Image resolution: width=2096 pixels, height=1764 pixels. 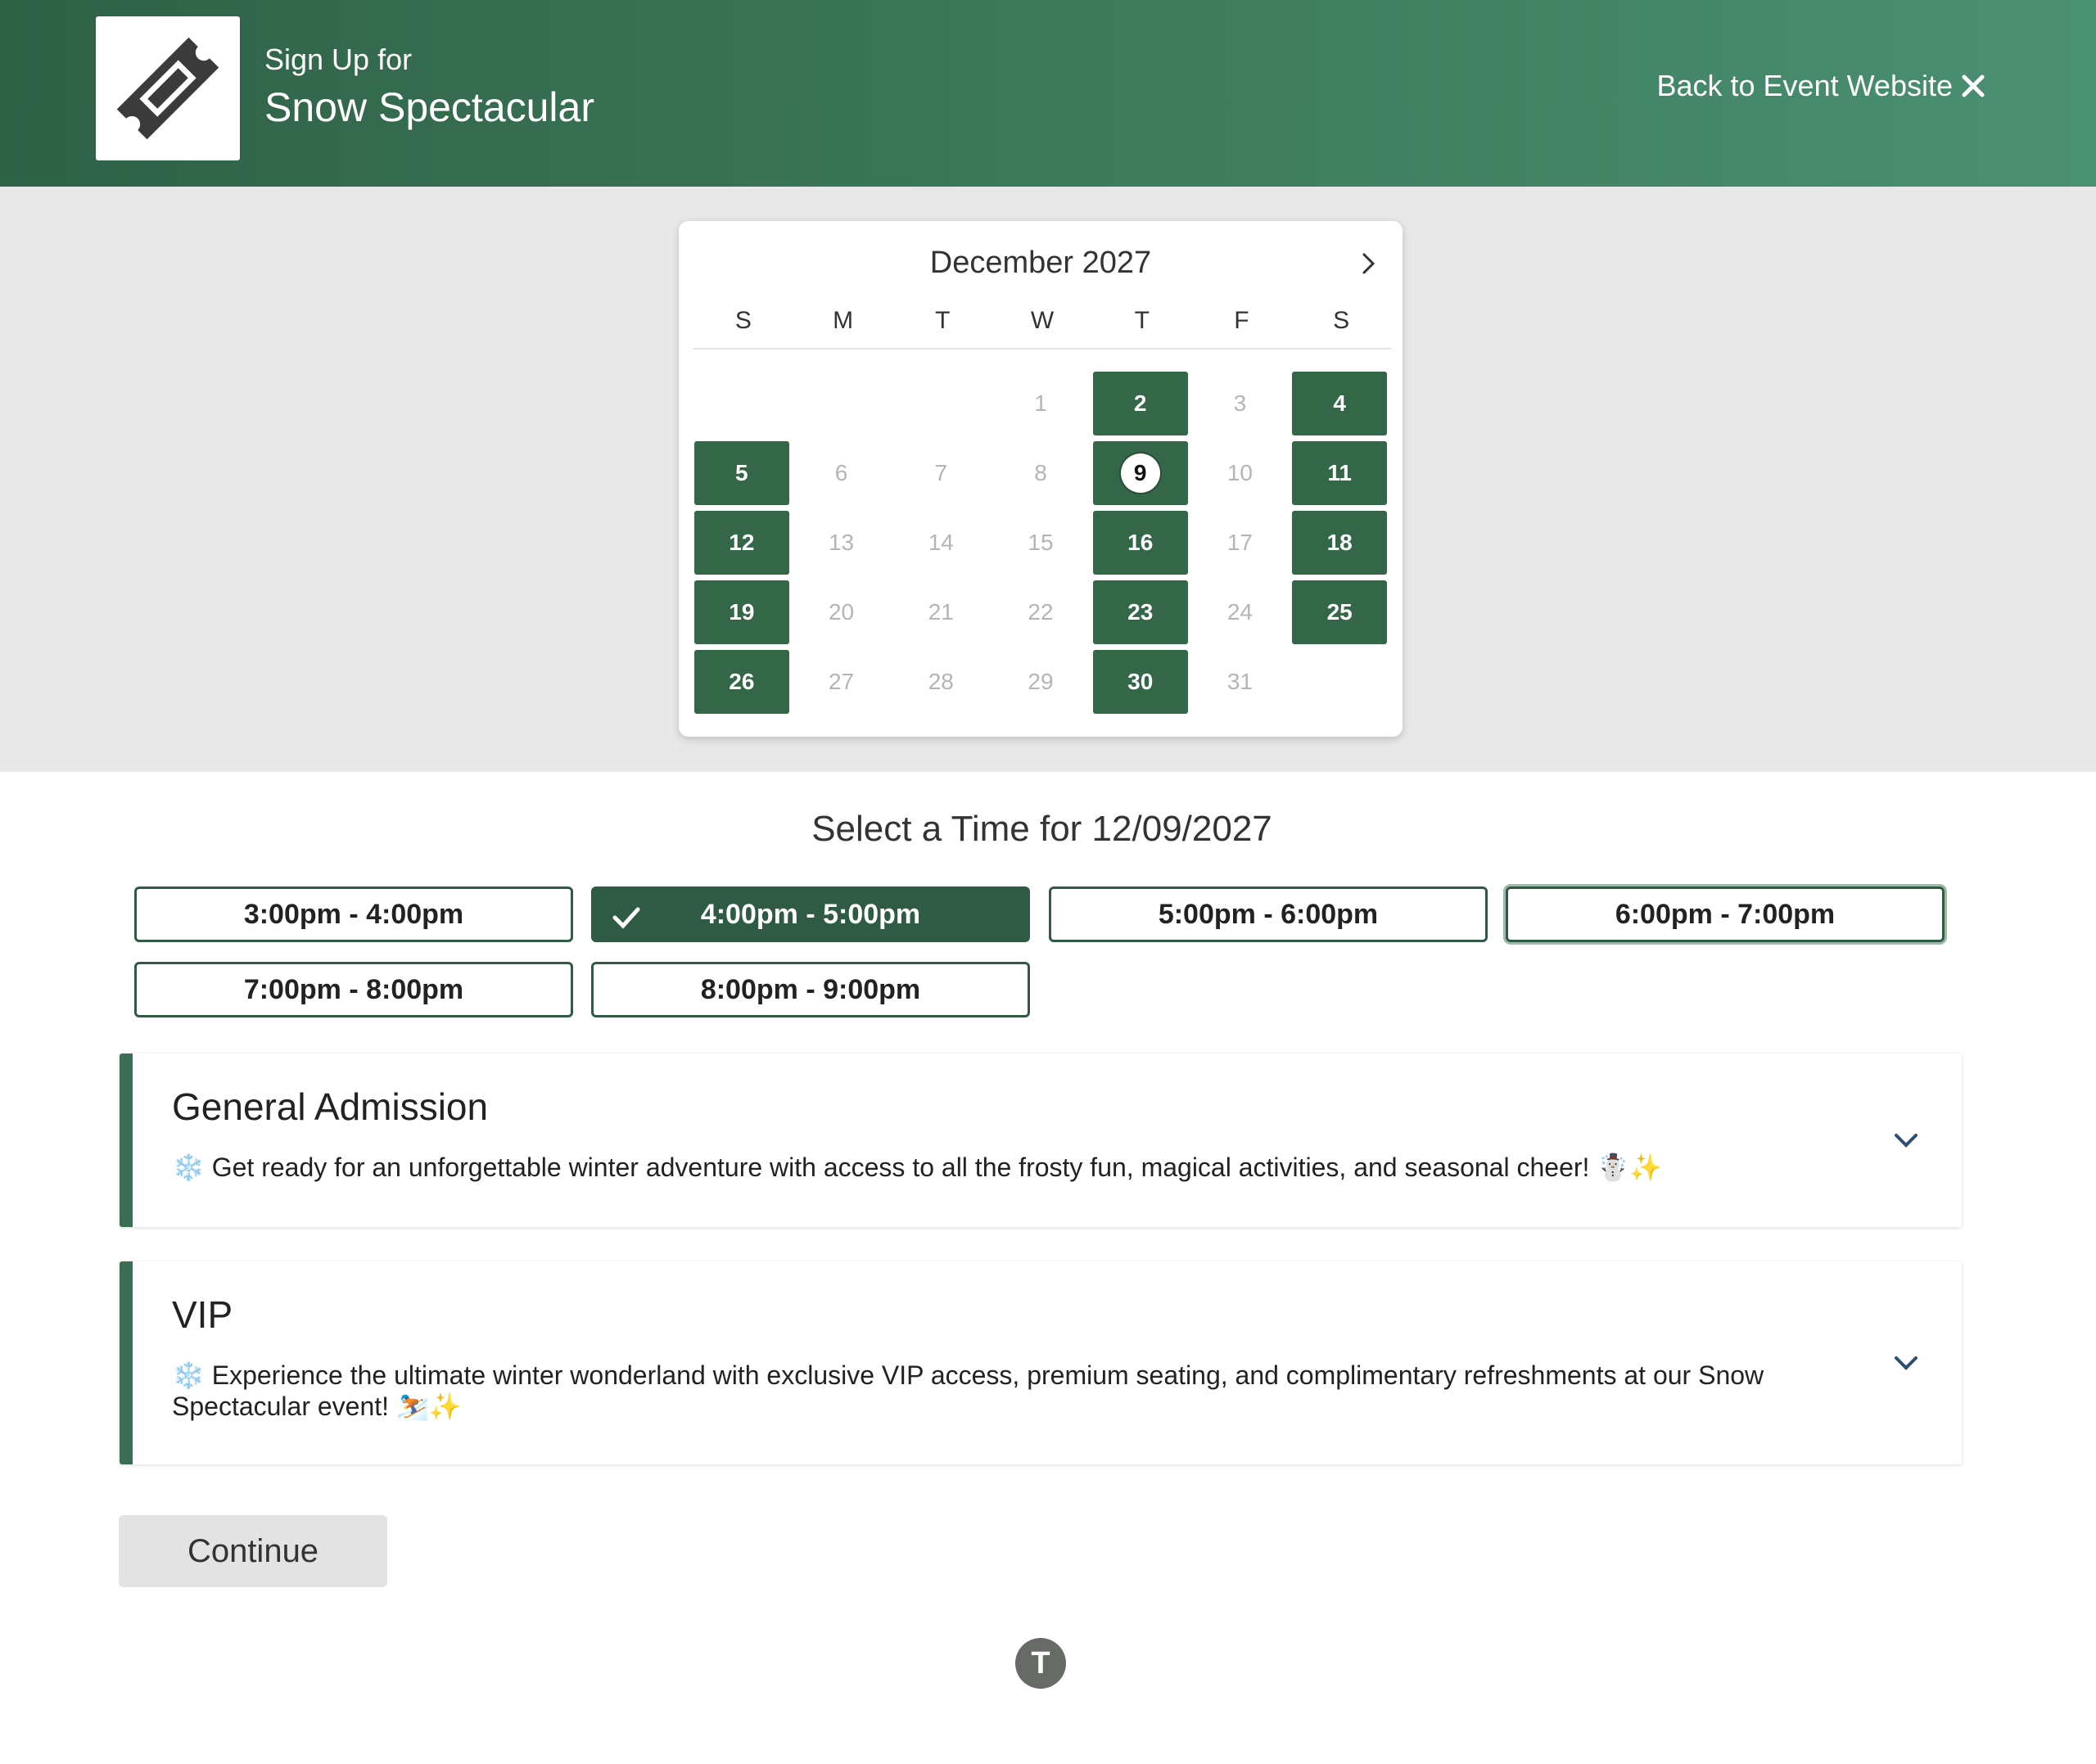 What do you see at coordinates (626, 918) in the screenshot?
I see `checkmark-icon` at bounding box center [626, 918].